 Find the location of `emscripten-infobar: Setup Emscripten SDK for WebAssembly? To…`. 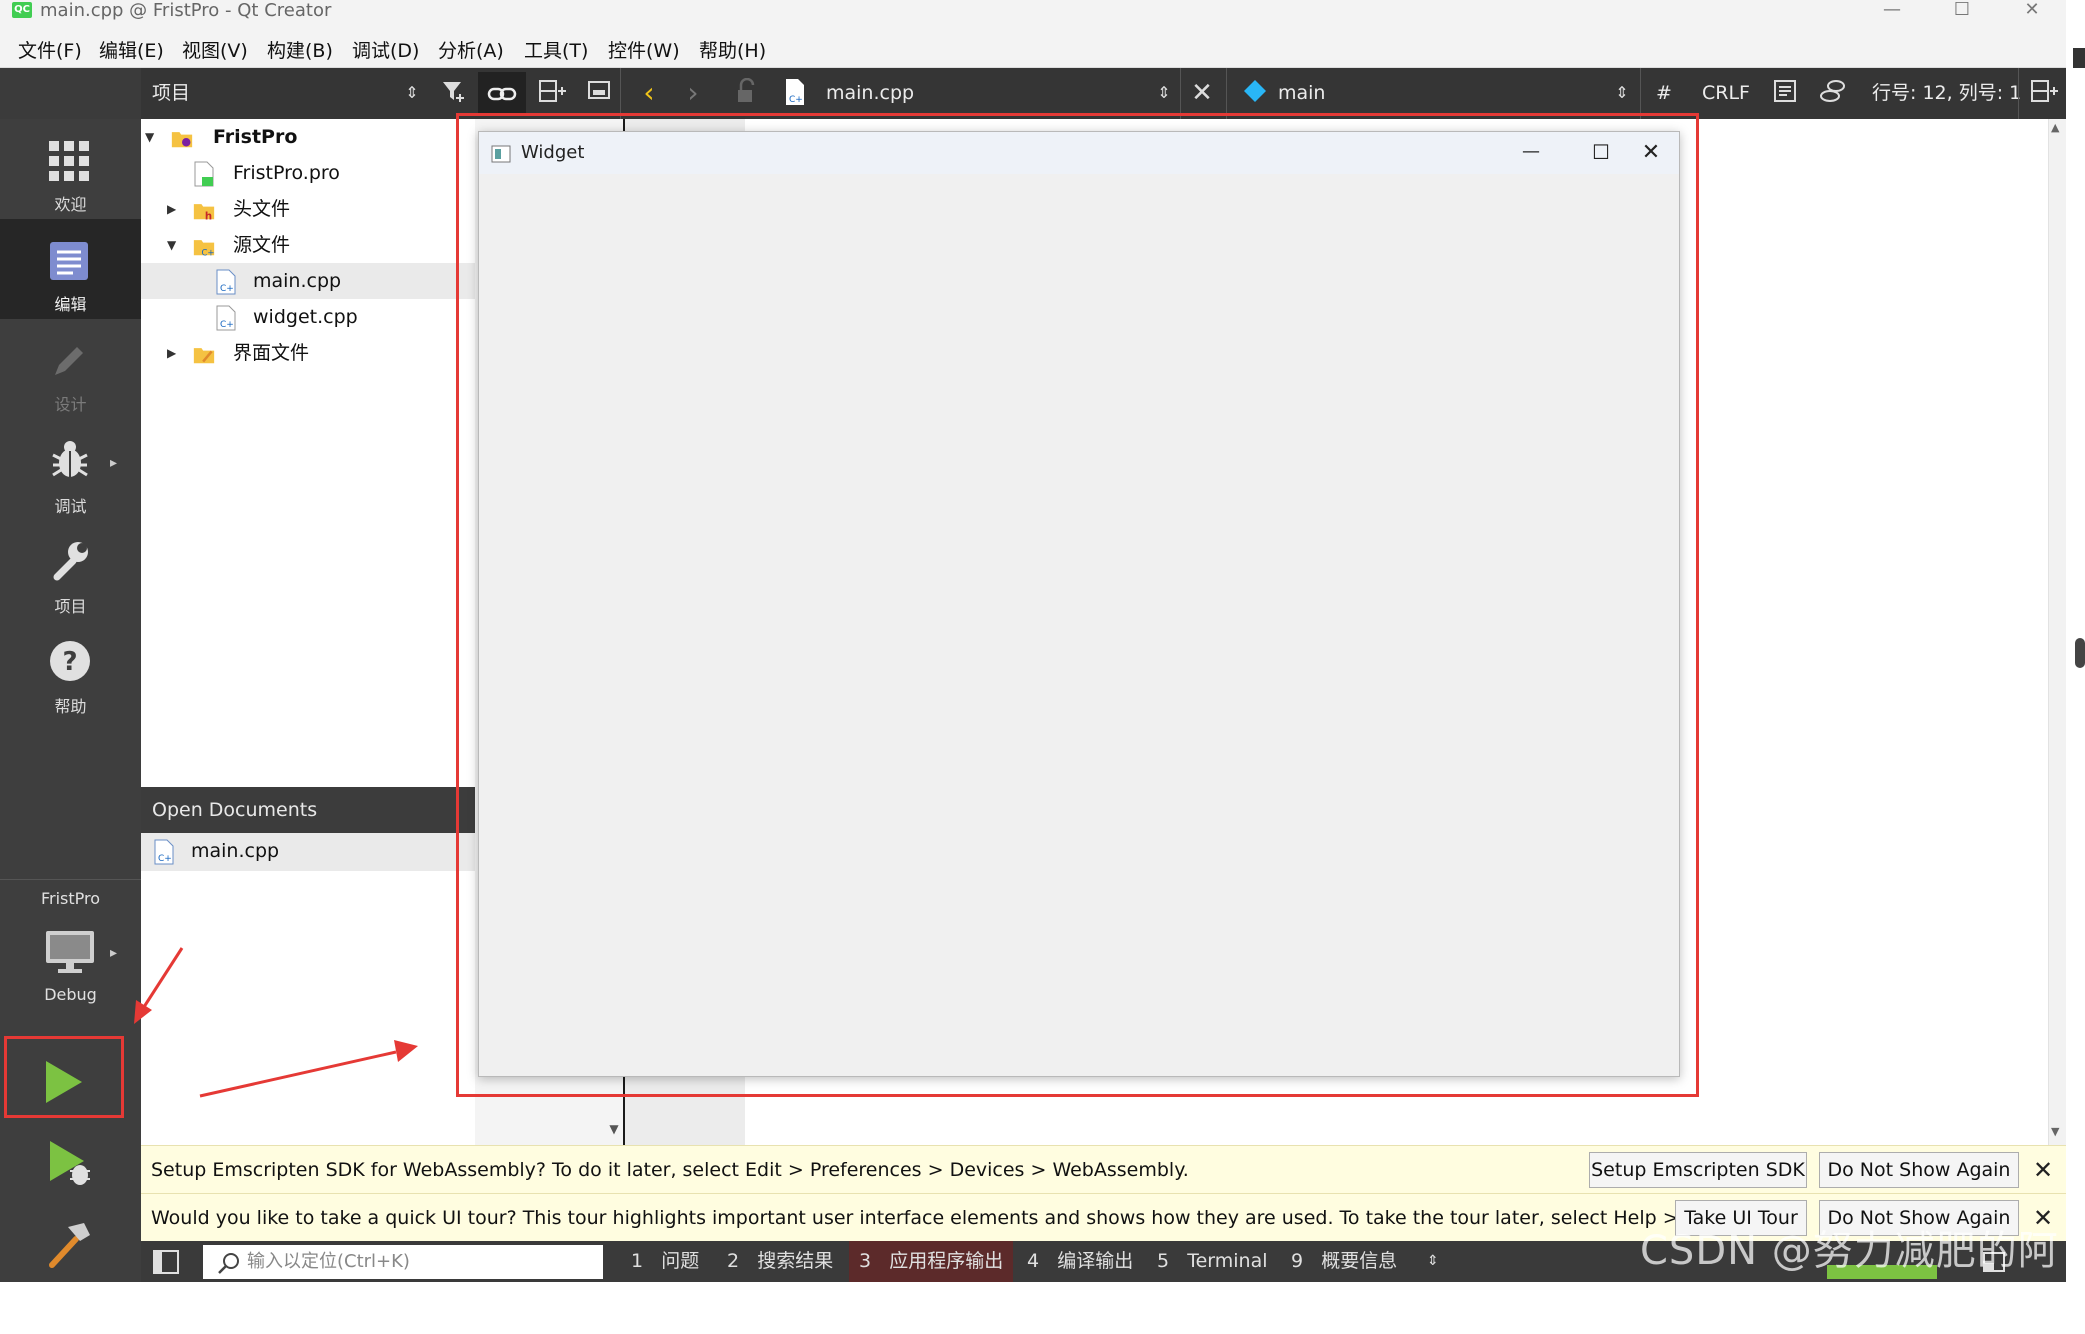

emscripten-infobar: Setup Emscripten SDK for WebAssembly? To… is located at coordinates (1103, 1169).